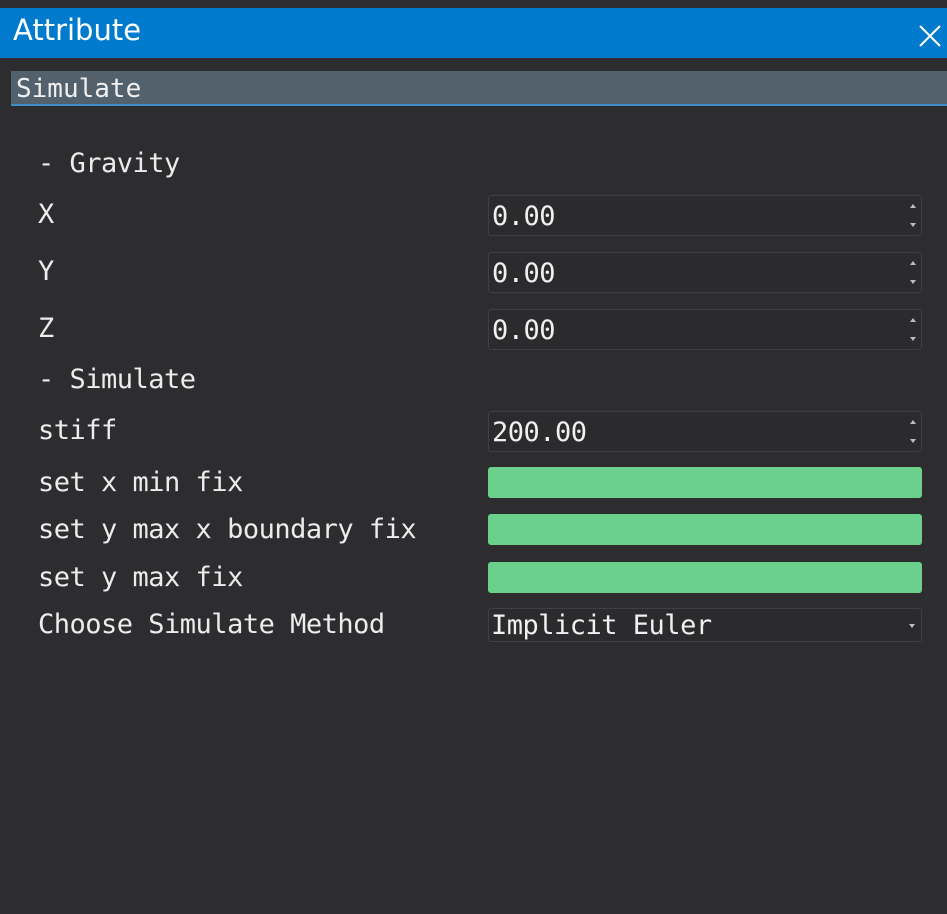 Image resolution: width=947 pixels, height=914 pixels. I want to click on set-y-max-x-boundary-fix-label: set y max x boundary fix, so click(227, 529).